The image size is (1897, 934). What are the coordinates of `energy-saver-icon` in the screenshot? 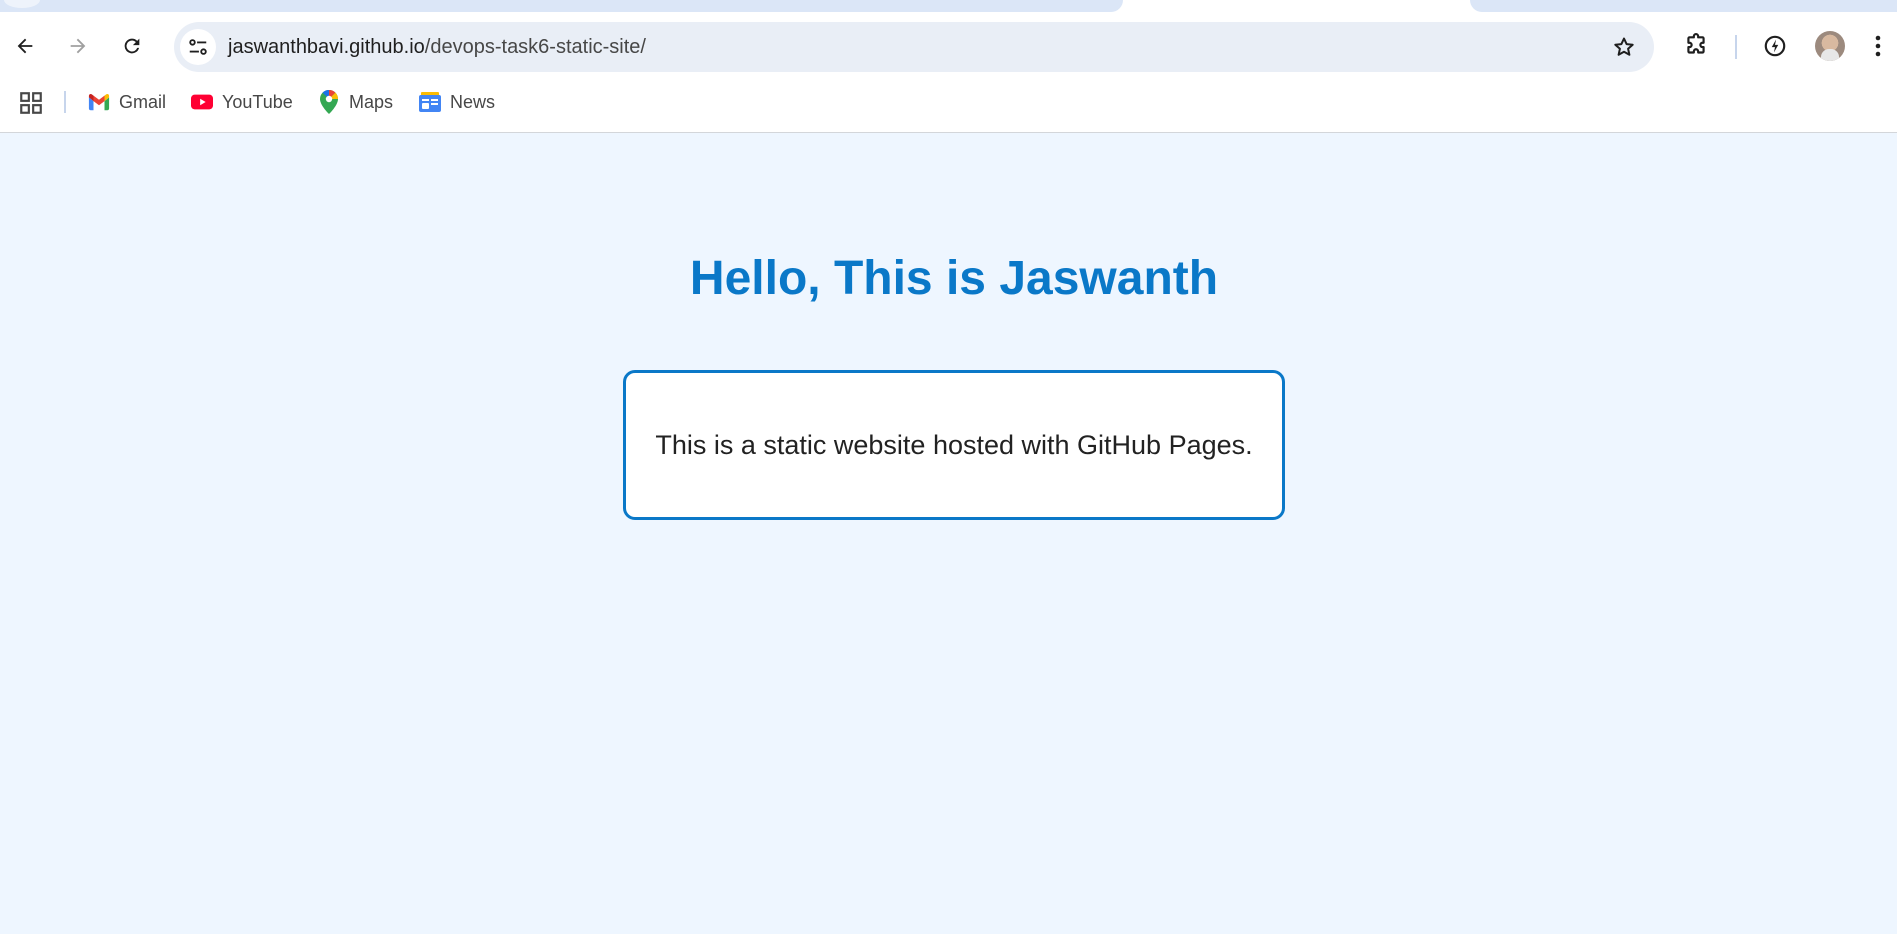 It's located at (1775, 46).